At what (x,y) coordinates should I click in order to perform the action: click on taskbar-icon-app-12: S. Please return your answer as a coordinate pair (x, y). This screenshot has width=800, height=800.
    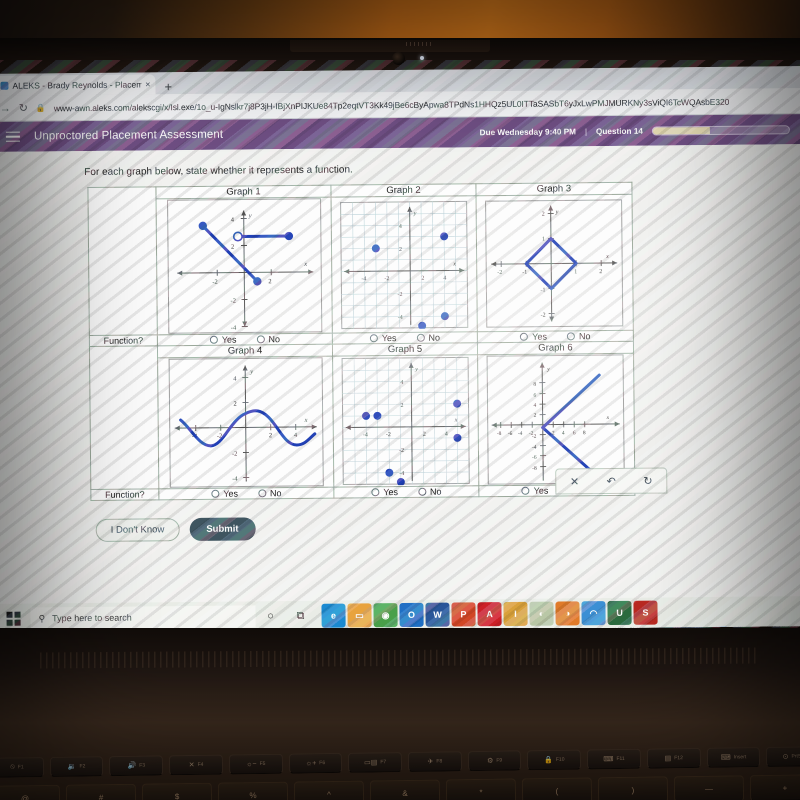
    Looking at the image, I should click on (645, 612).